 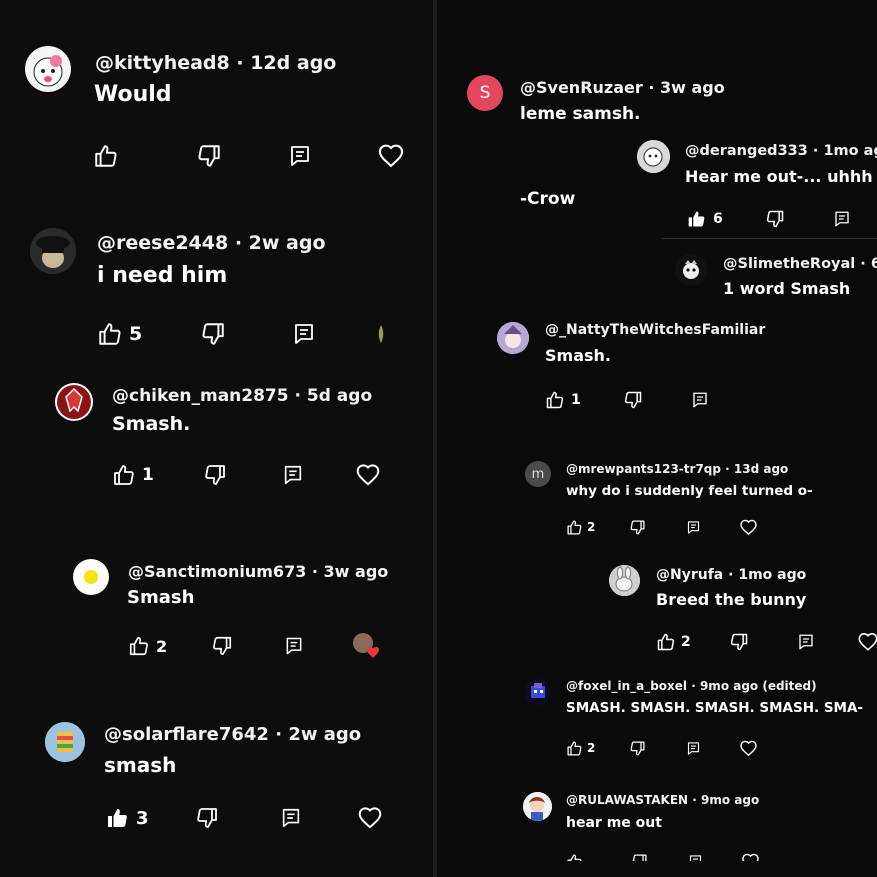 What do you see at coordinates (789, 264) in the screenshot?
I see `username-link: @SlimetheRoyal` at bounding box center [789, 264].